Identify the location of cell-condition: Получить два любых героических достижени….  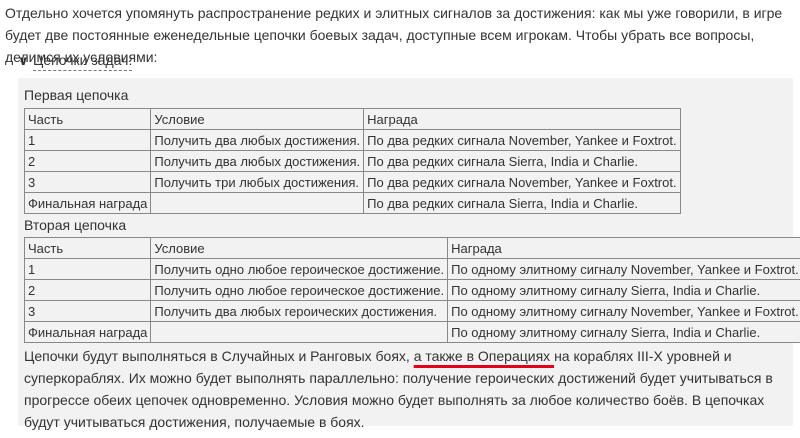
(299, 311).